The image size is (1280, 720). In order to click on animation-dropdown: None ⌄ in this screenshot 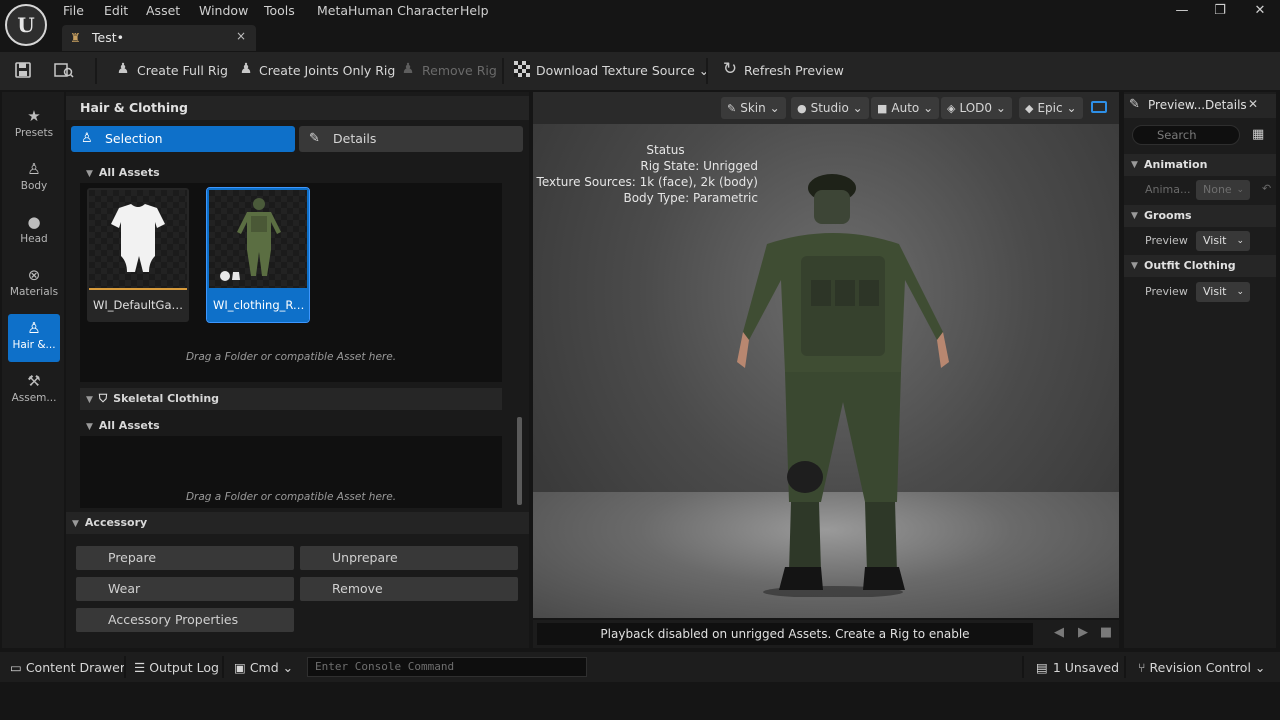, I will do `click(1223, 190)`.